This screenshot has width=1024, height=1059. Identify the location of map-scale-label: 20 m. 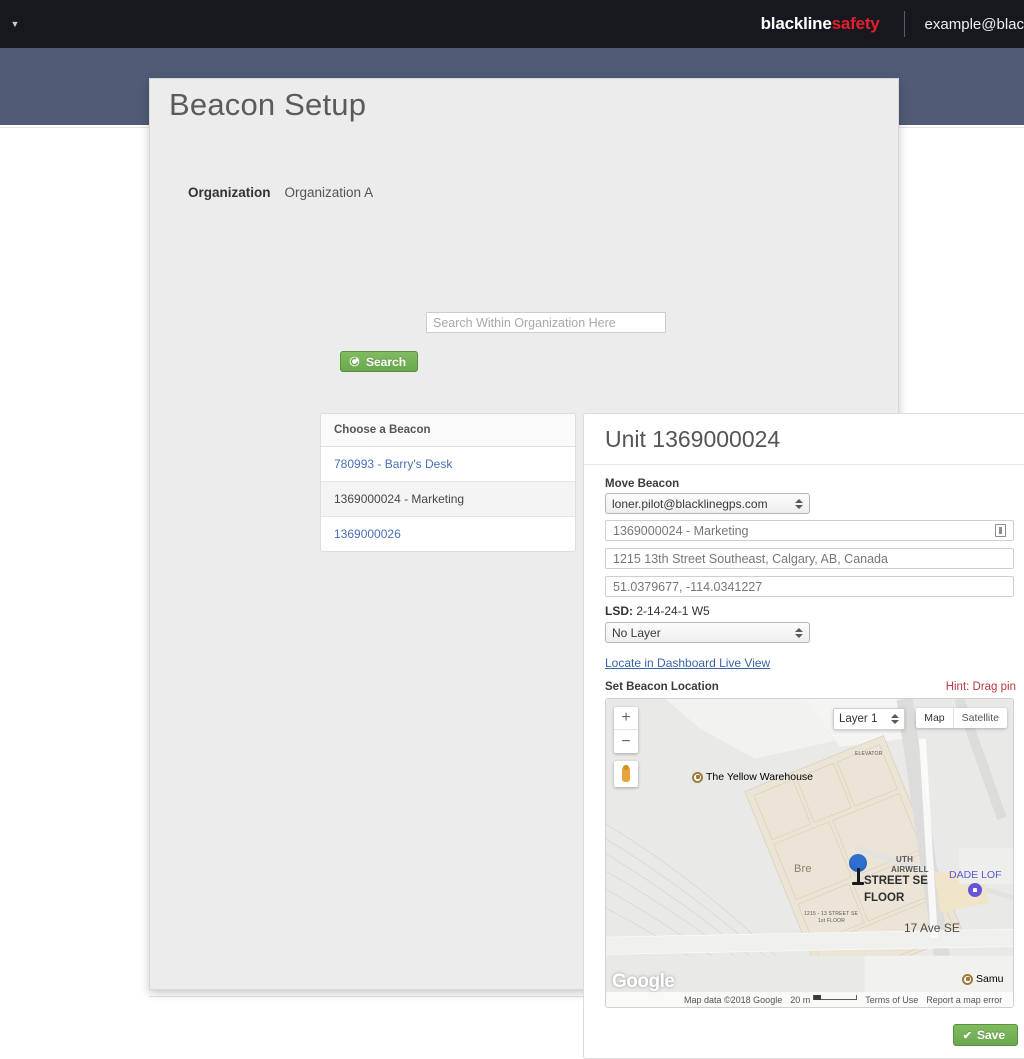
(800, 999).